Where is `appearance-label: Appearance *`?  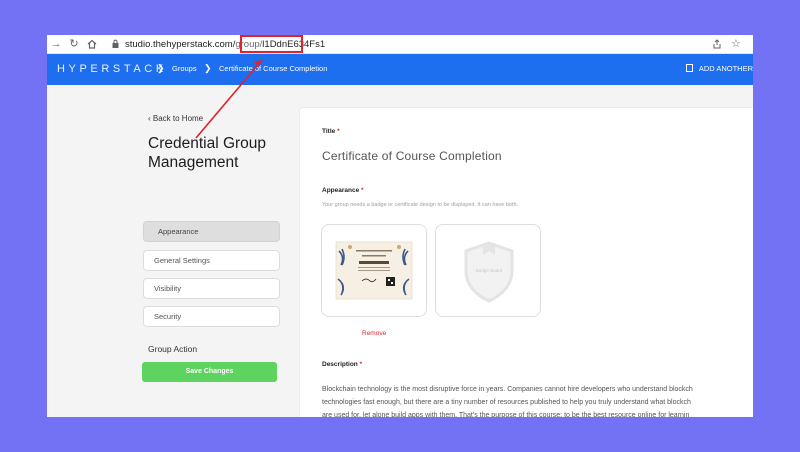
appearance-label: Appearance * is located at coordinates (343, 190).